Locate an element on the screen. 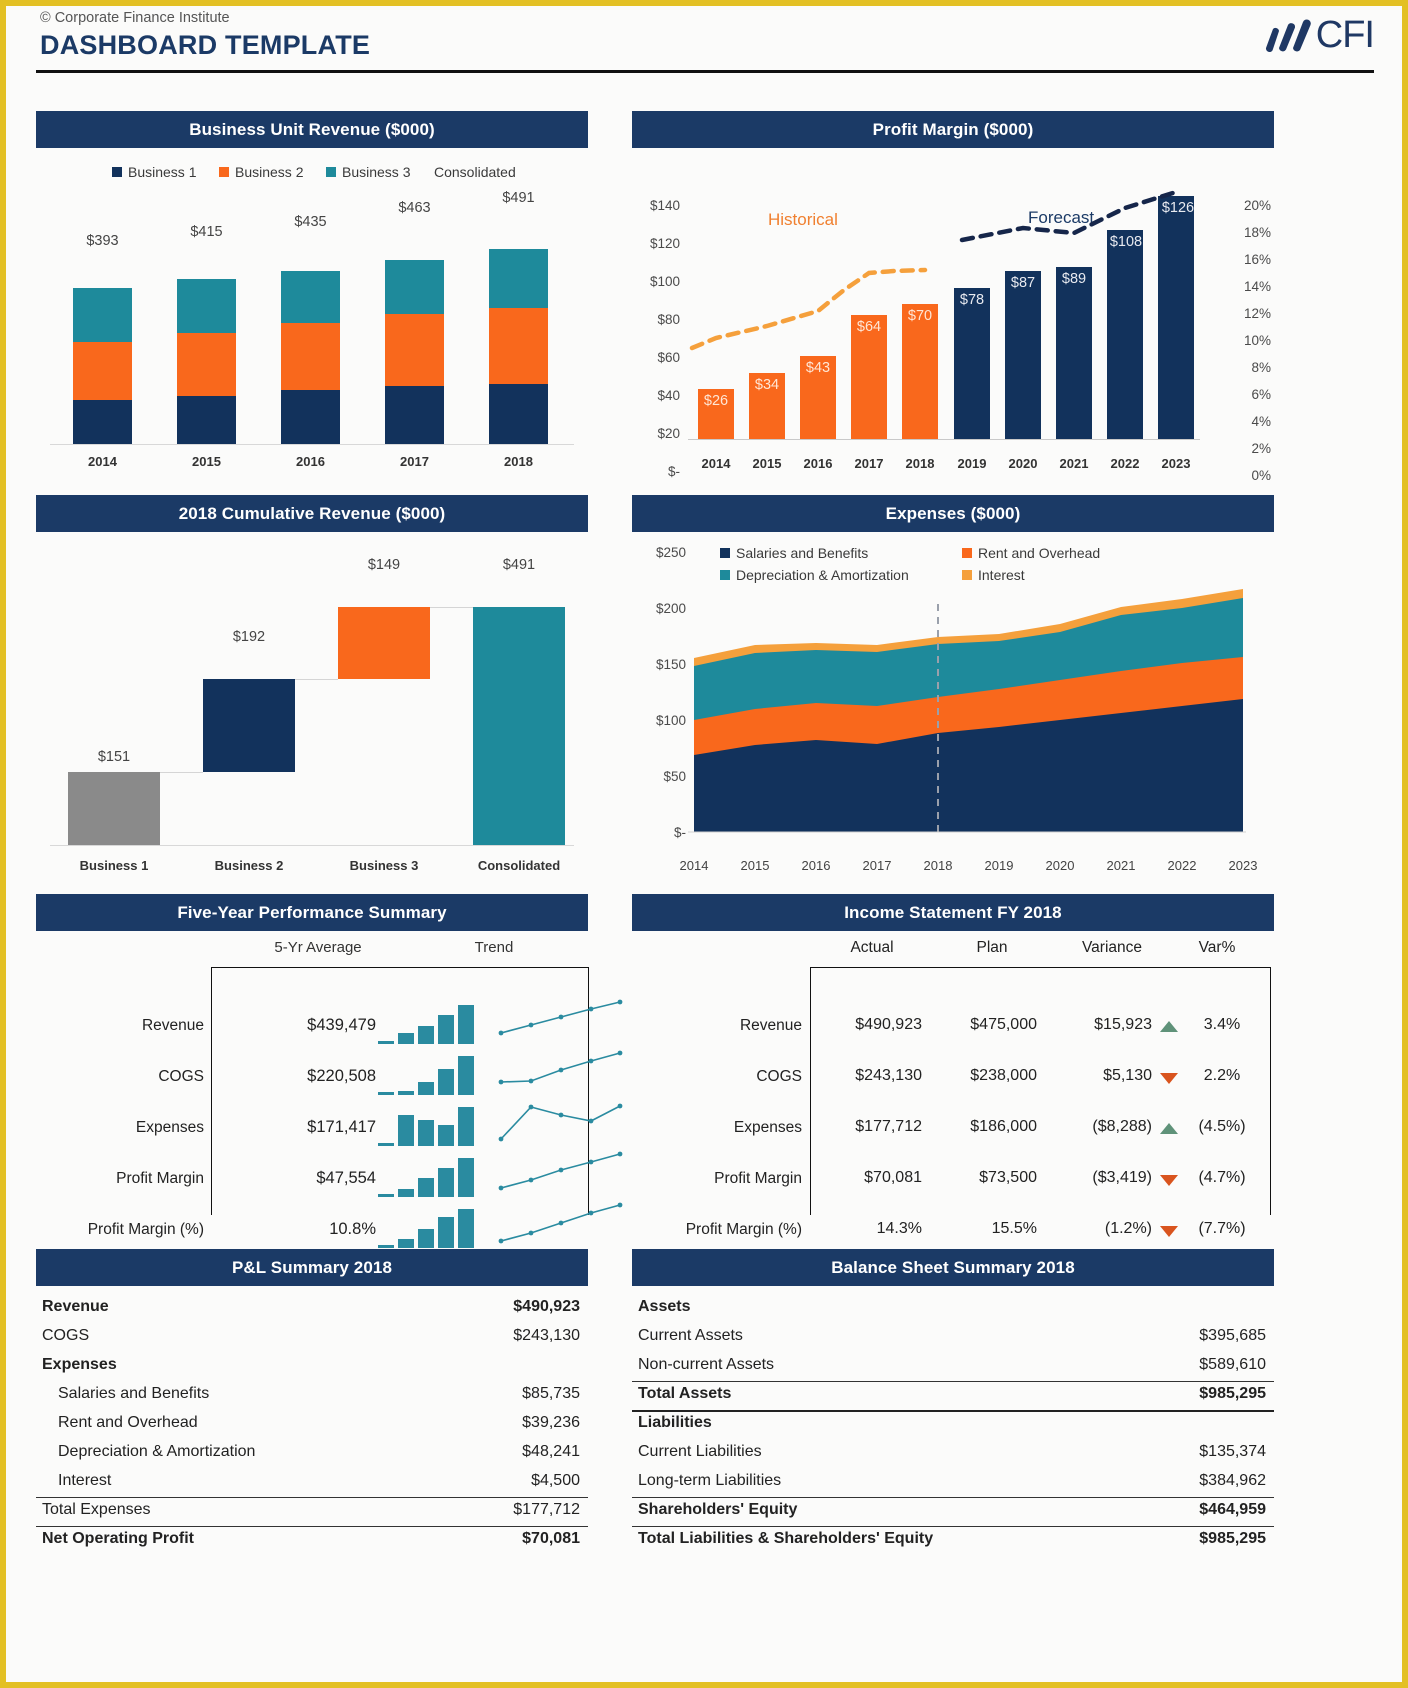  y2-tick-10pct: 10% is located at coordinates (1257, 340).